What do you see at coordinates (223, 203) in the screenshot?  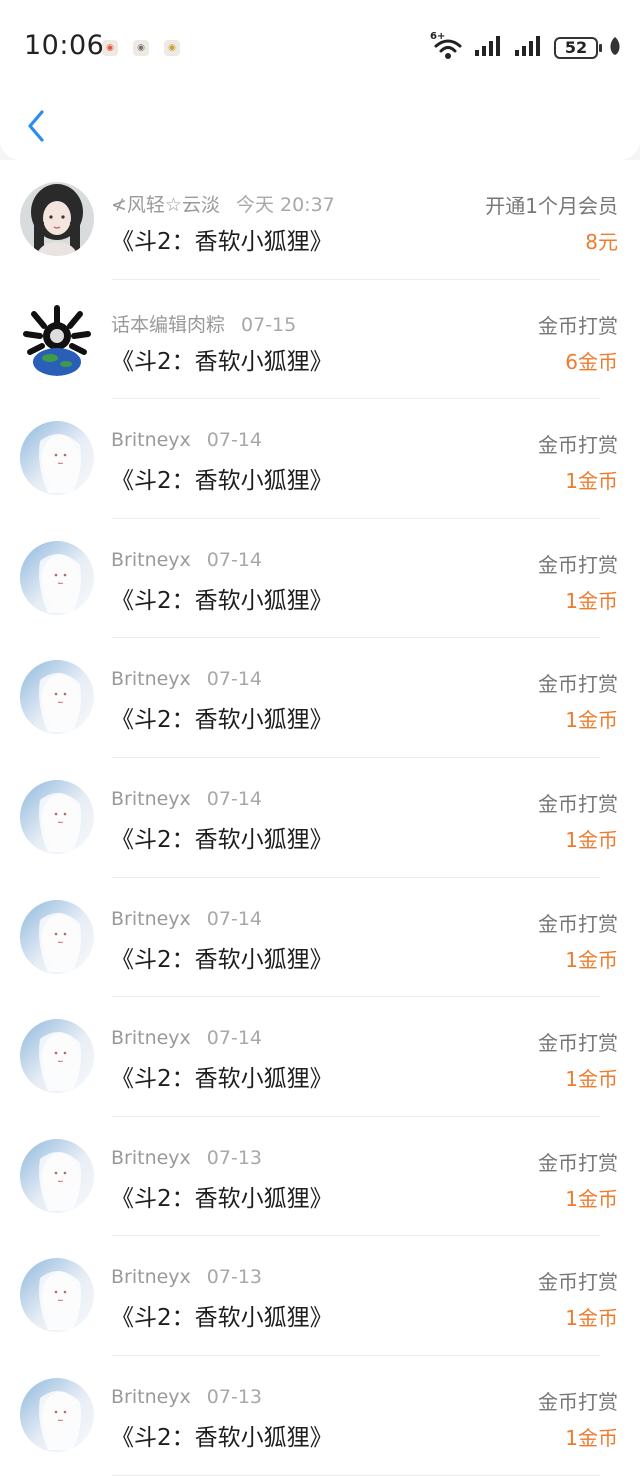 I see `item-meta: ≮风轻☆云淡 今天 20:37` at bounding box center [223, 203].